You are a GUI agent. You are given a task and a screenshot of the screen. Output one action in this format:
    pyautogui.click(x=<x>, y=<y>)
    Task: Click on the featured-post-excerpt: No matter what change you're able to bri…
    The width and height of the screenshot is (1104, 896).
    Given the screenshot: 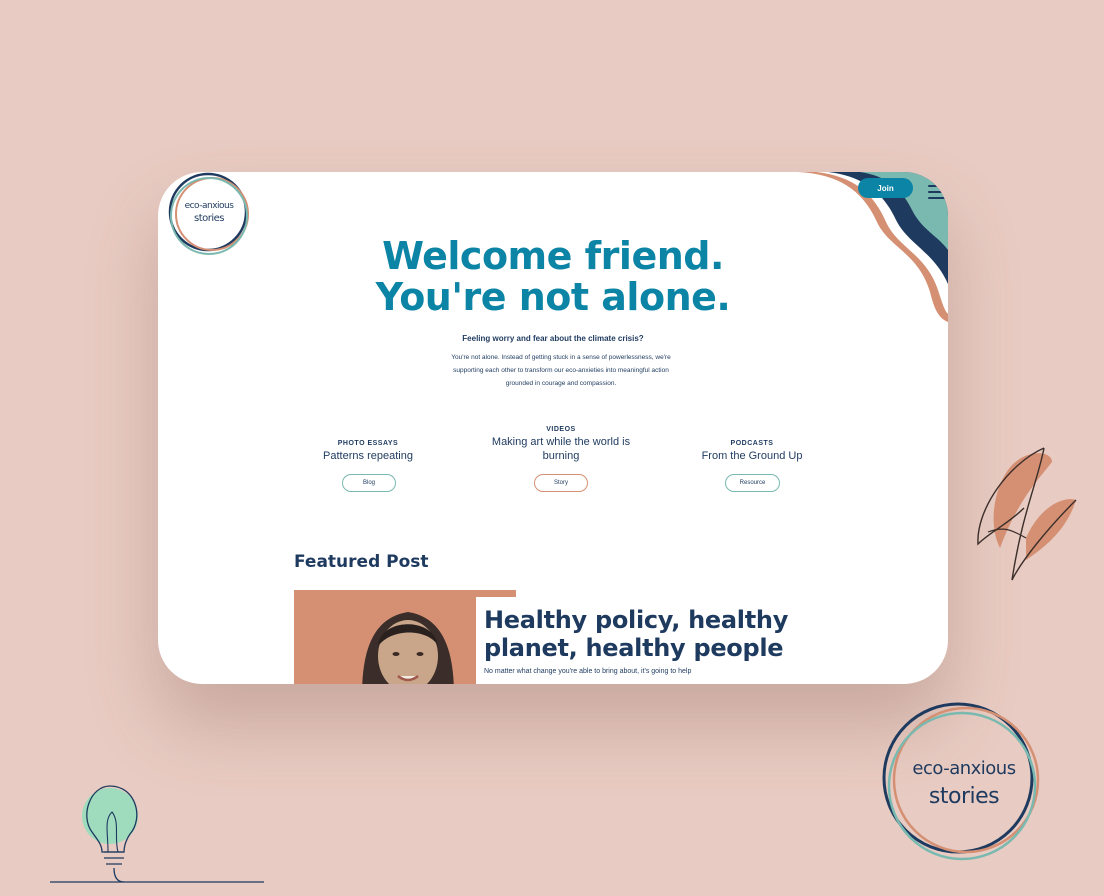 What is the action you would take?
    pyautogui.click(x=588, y=671)
    